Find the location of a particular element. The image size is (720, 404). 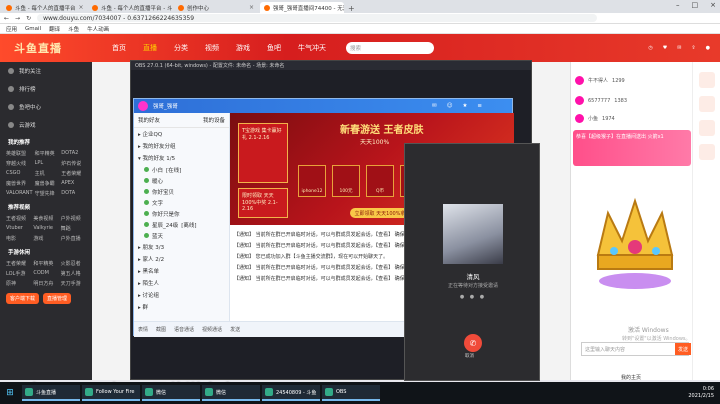

category-link: 主机 is located at coordinates (47, 173).